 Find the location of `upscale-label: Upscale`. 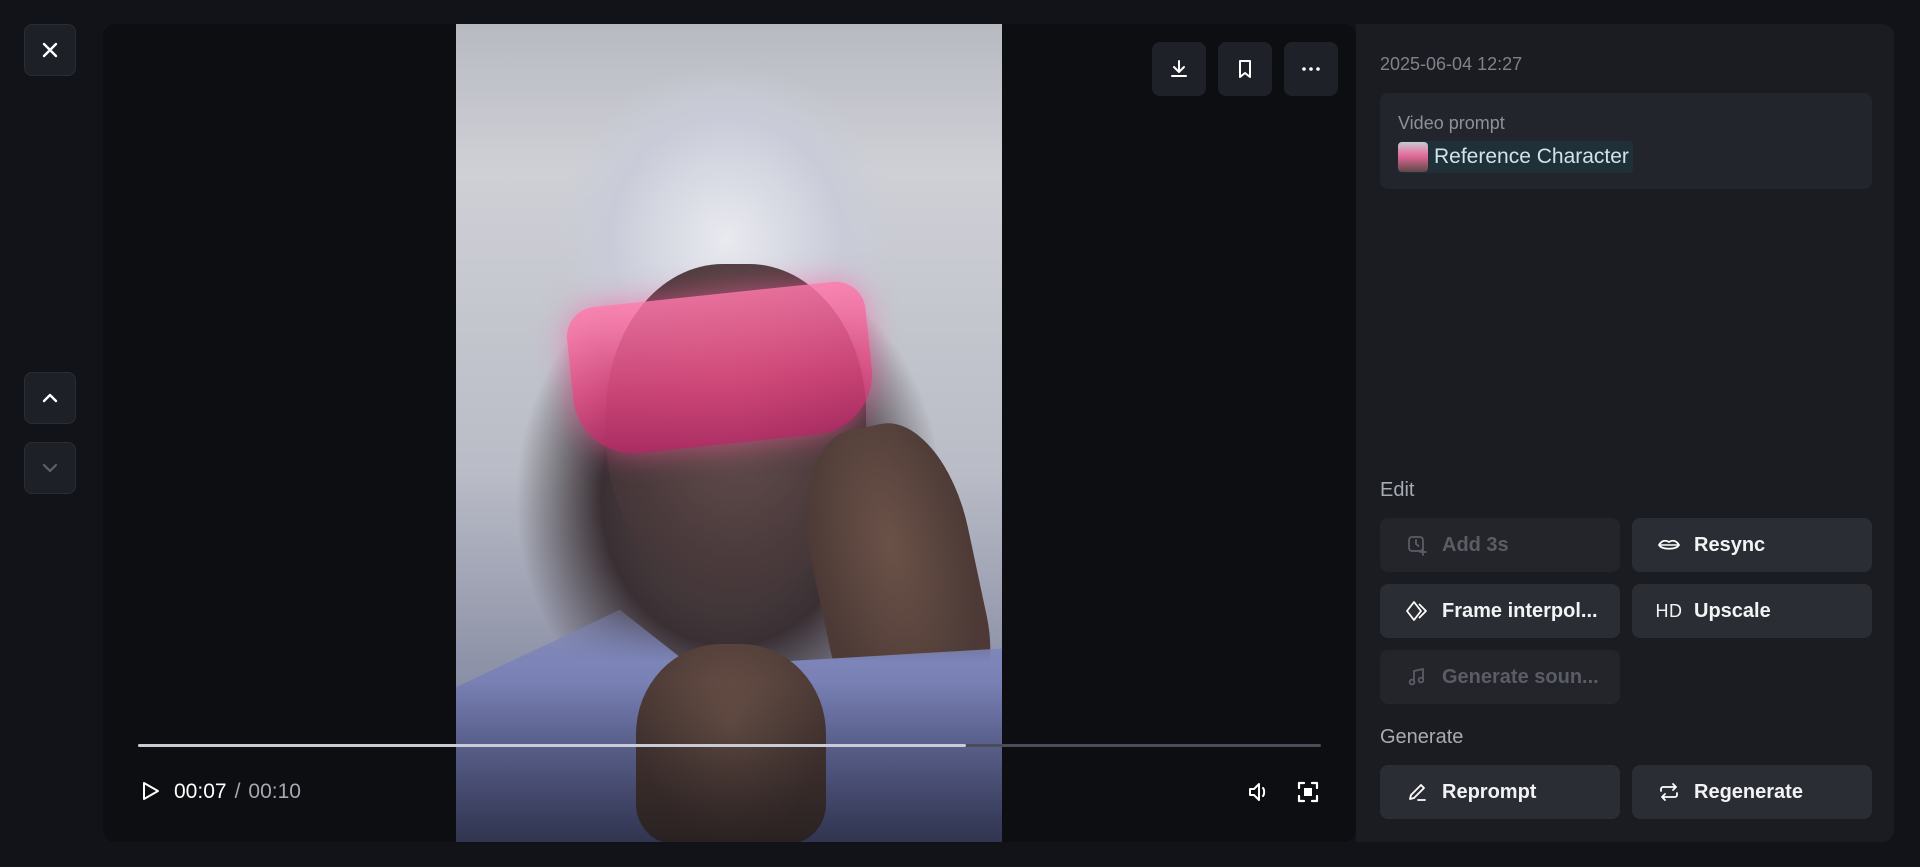

upscale-label: Upscale is located at coordinates (1732, 610).